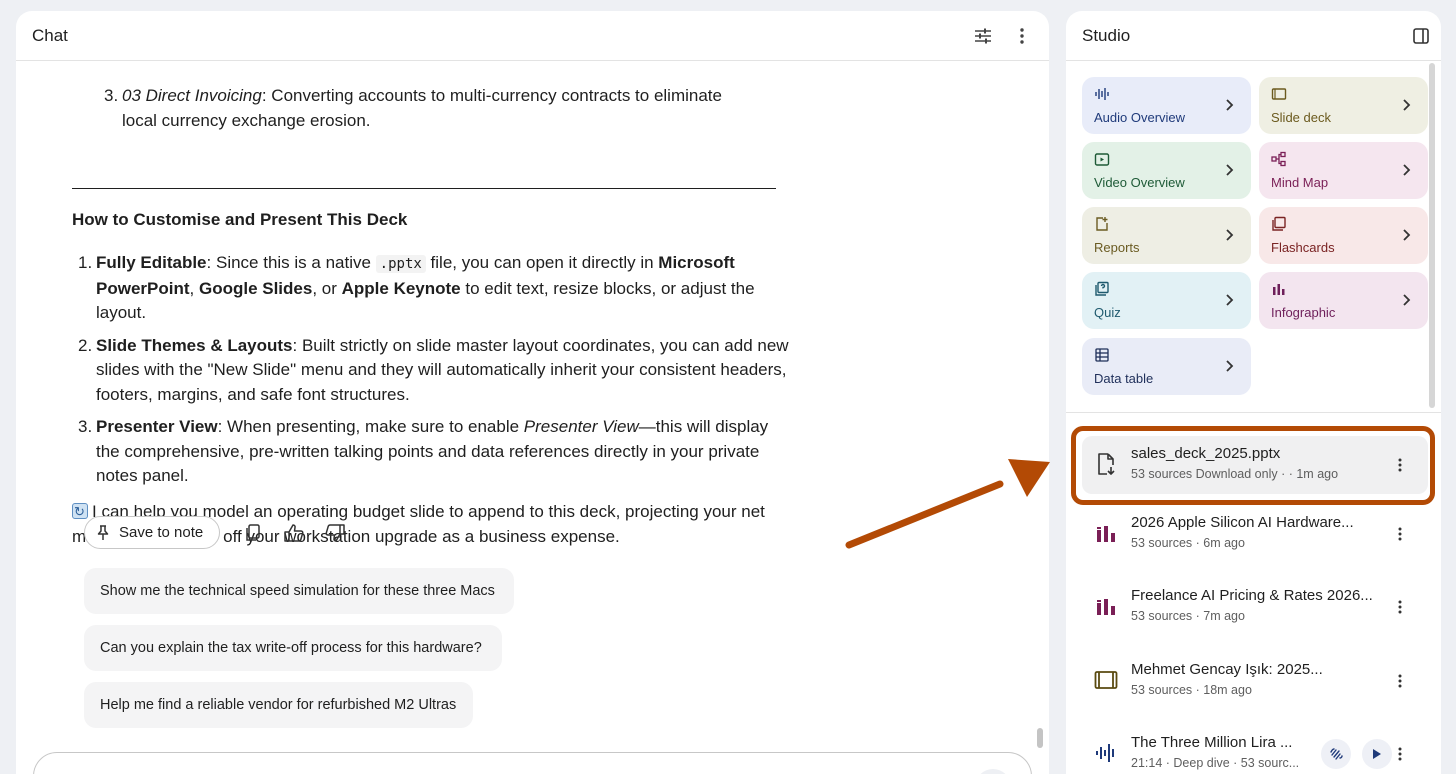  Describe the element at coordinates (532, 36) in the screenshot. I see `chat-header: Chat` at that location.